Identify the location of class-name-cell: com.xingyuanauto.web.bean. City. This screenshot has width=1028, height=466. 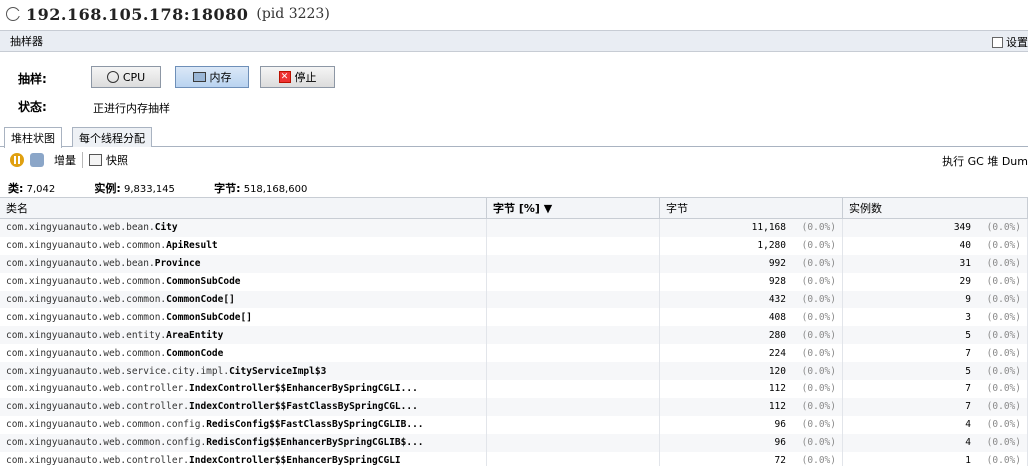
(243, 228).